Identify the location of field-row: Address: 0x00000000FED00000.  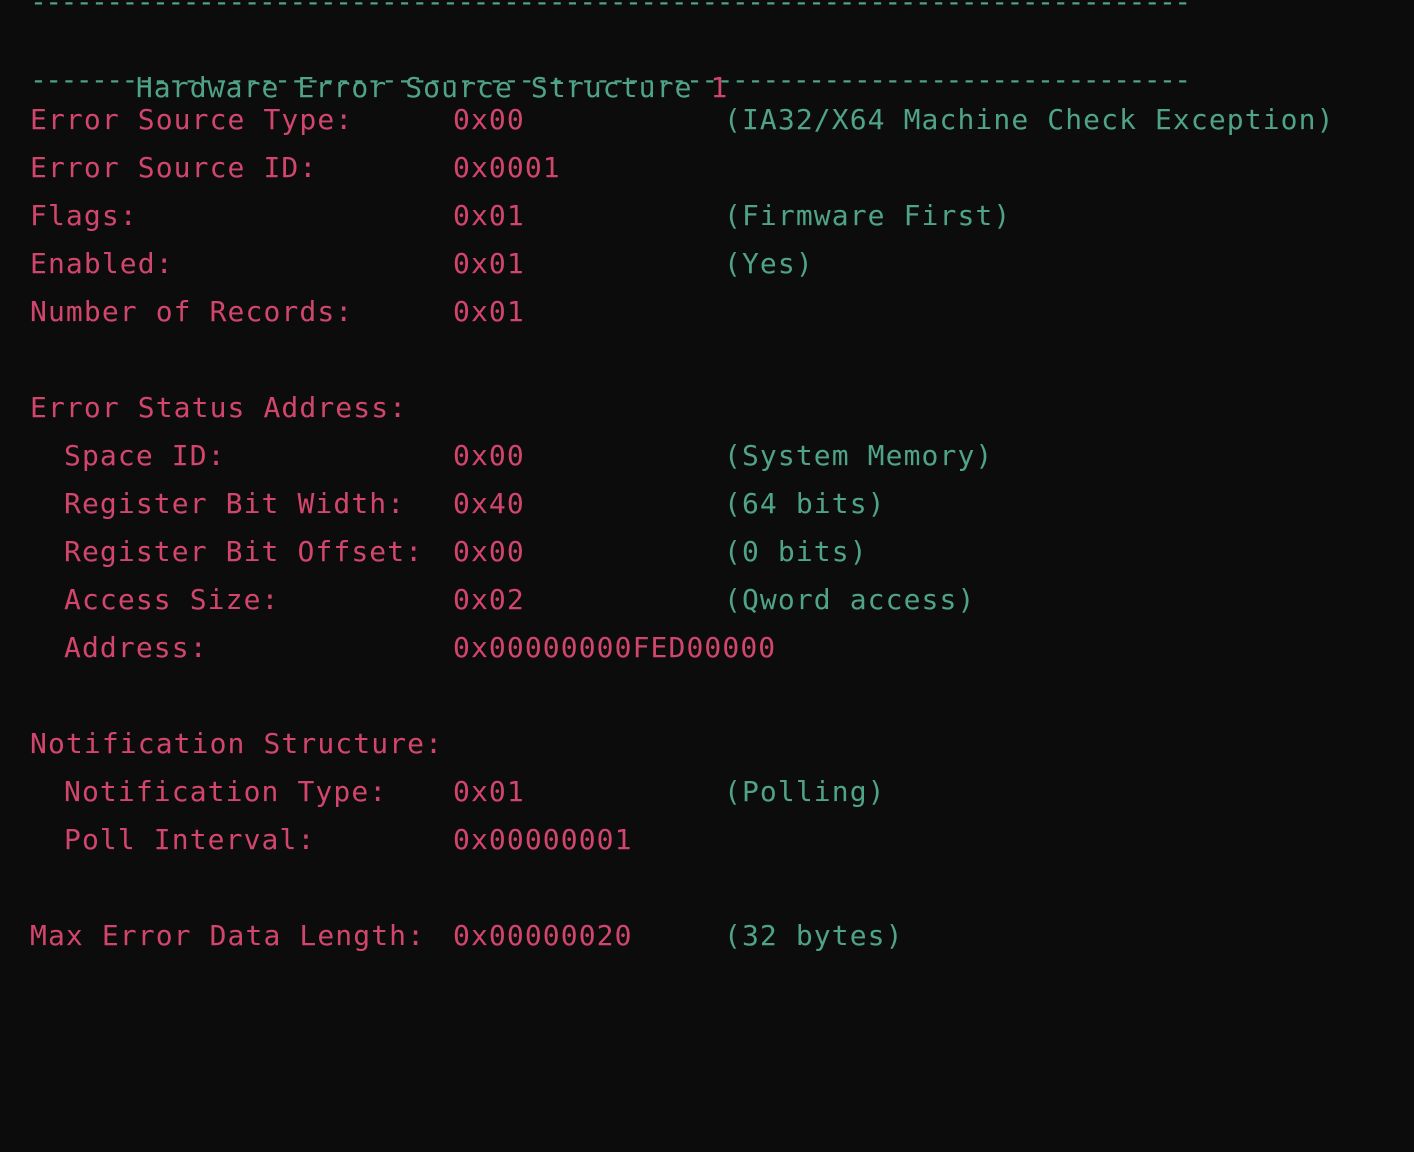
(715, 648).